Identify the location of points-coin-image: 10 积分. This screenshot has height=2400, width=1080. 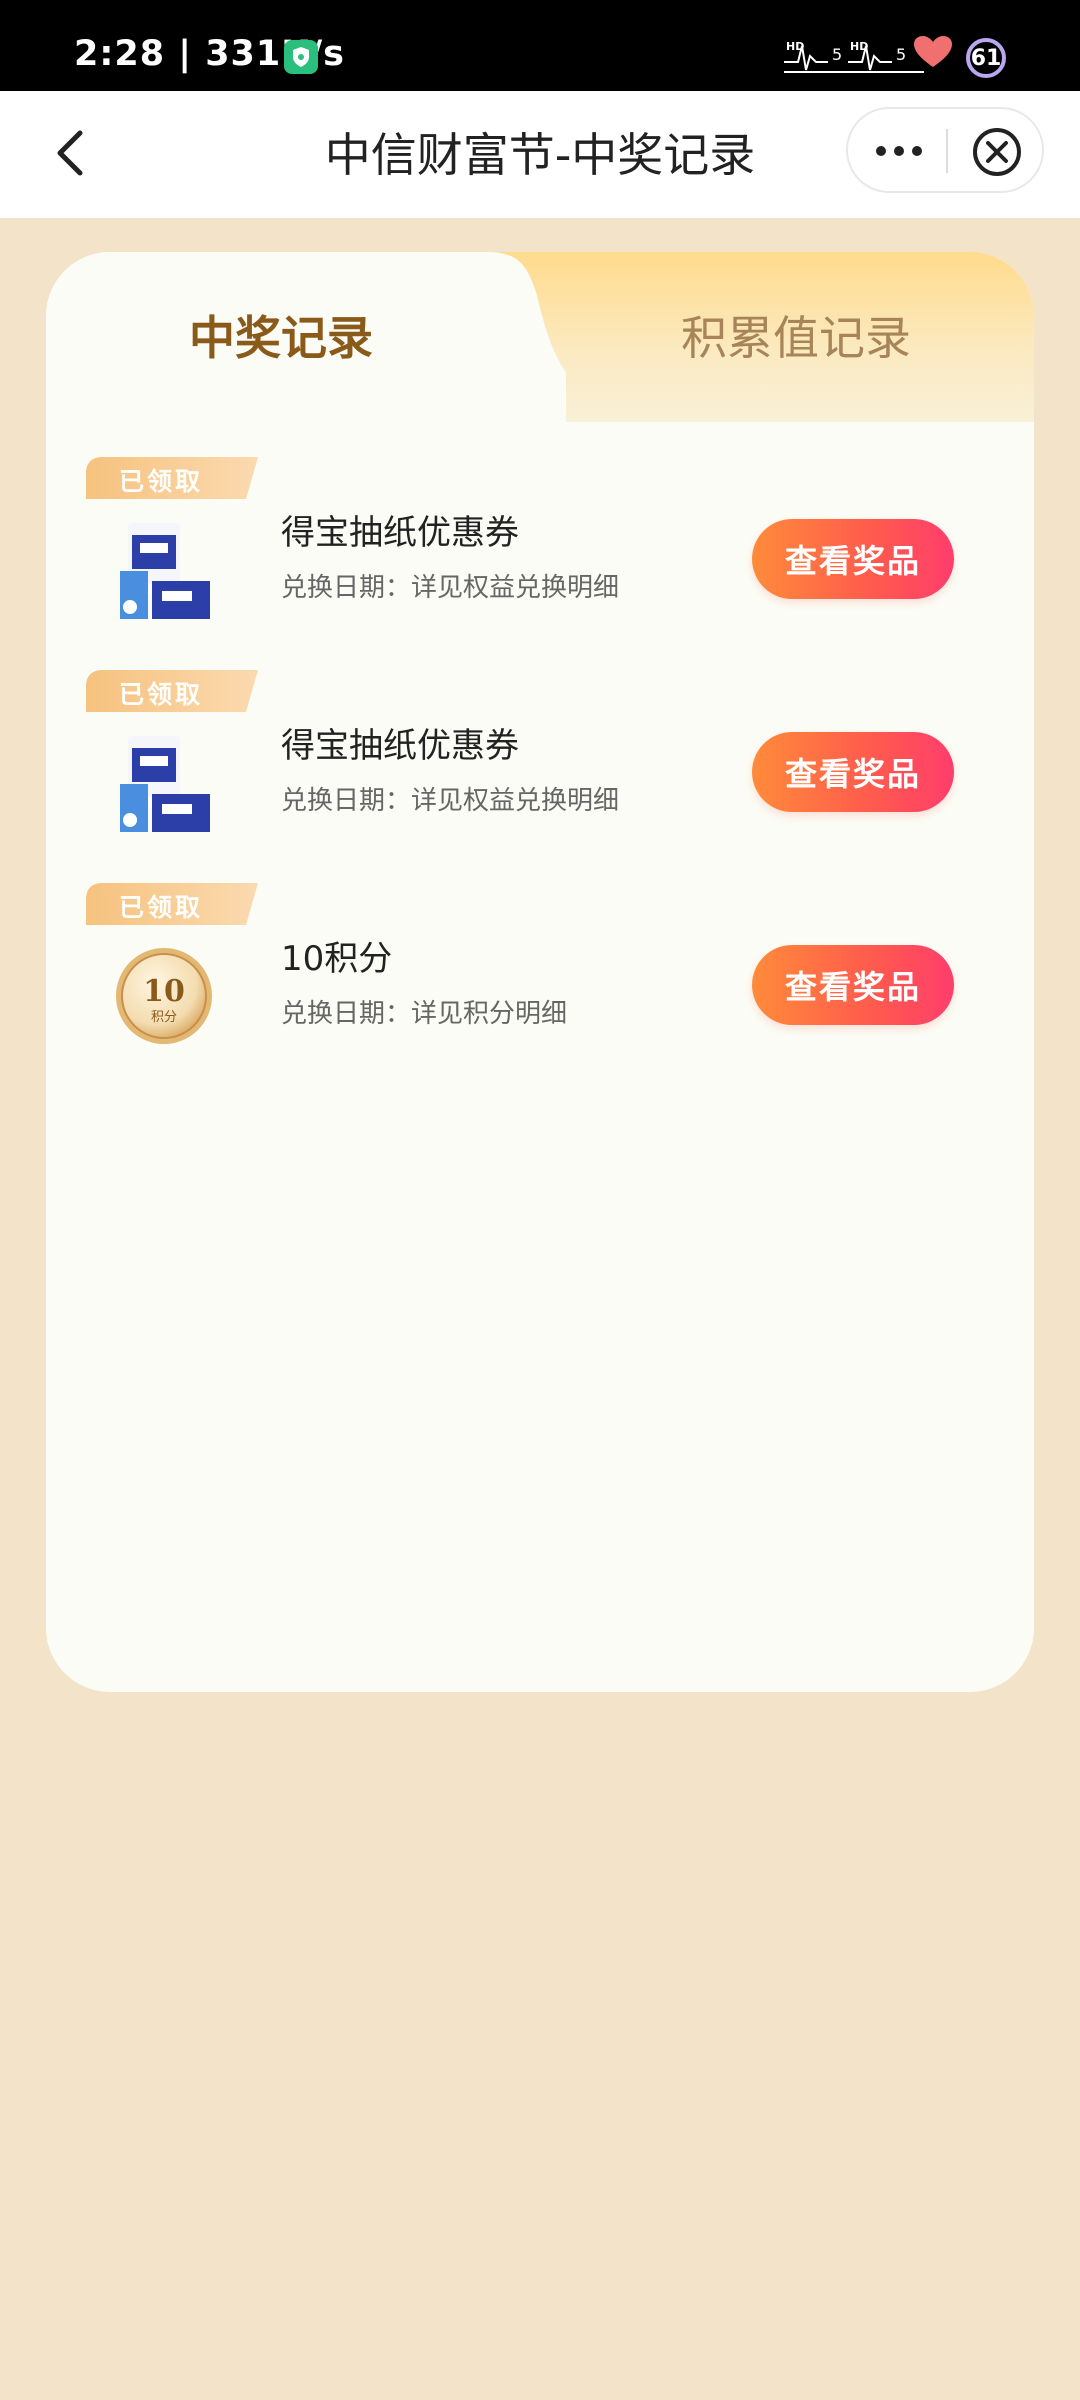
(164, 996).